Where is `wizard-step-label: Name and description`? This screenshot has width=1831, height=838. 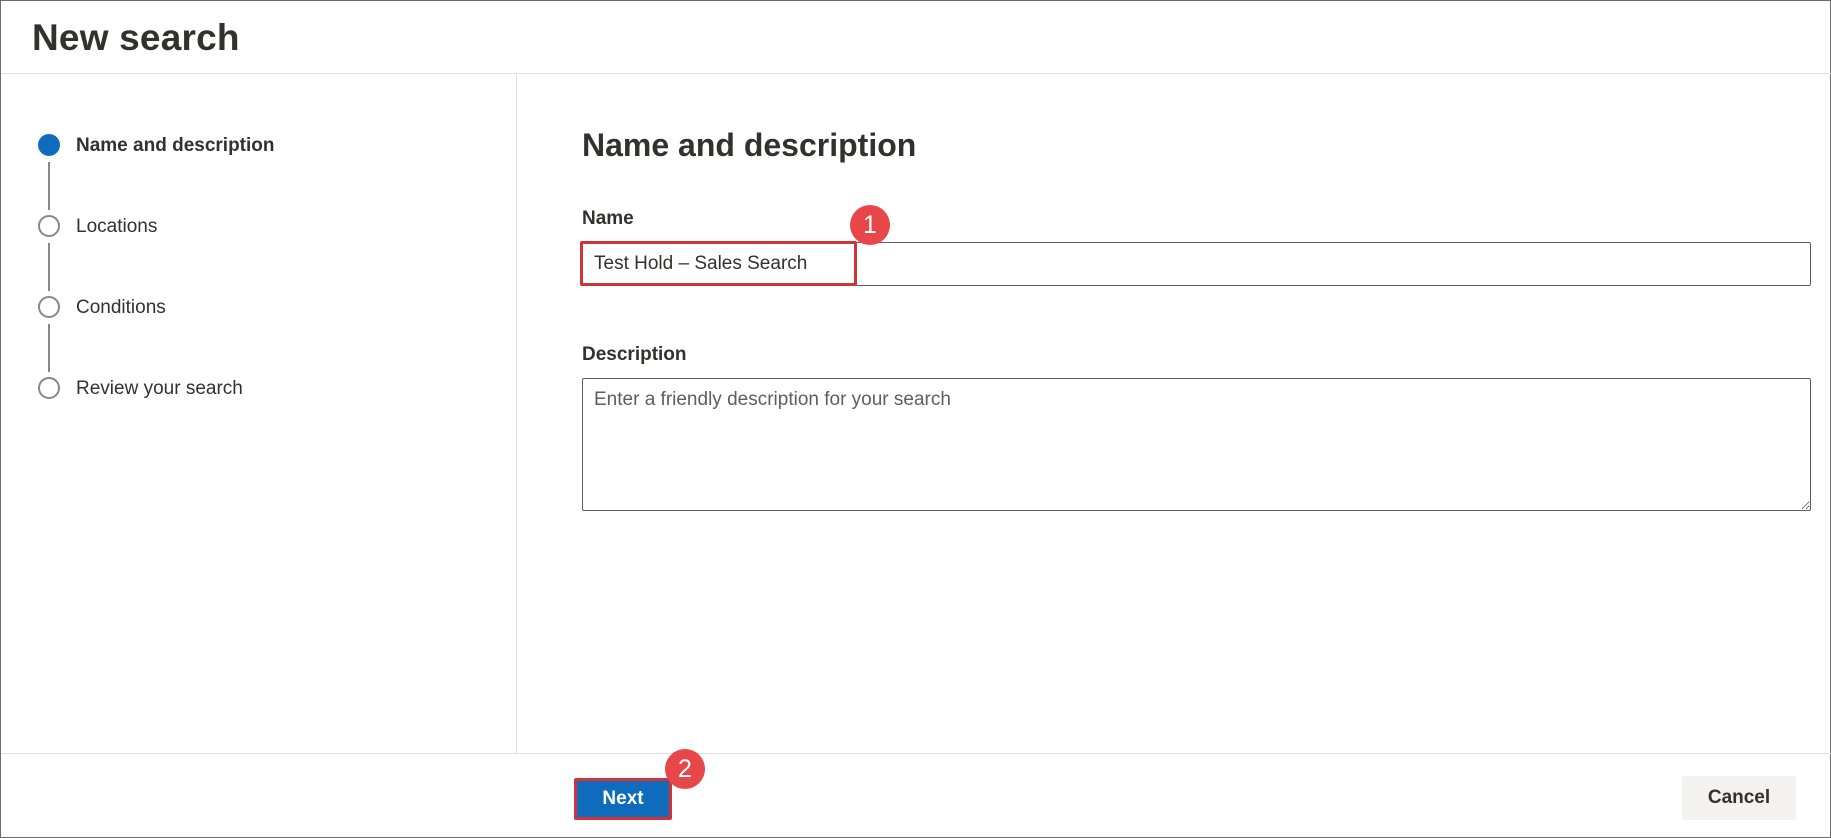 wizard-step-label: Name and description is located at coordinates (175, 145).